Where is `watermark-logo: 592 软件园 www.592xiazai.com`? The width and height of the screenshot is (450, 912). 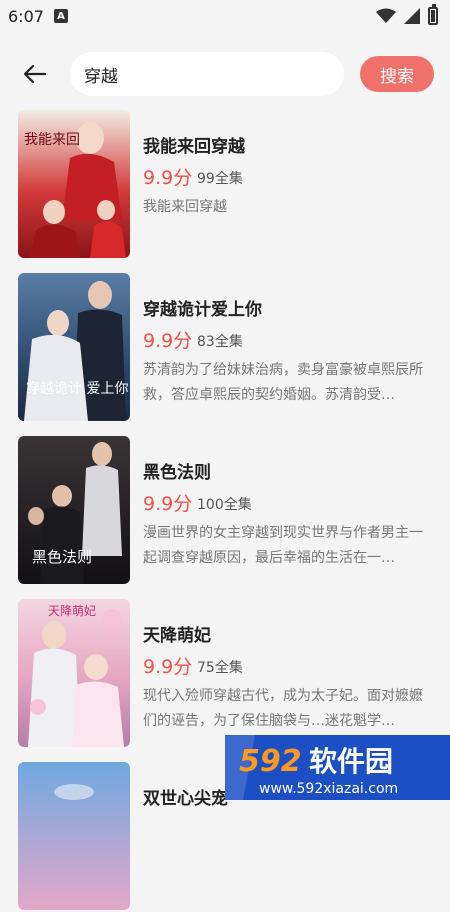
watermark-logo: 592 软件园 www.592xiazai.com is located at coordinates (337, 767).